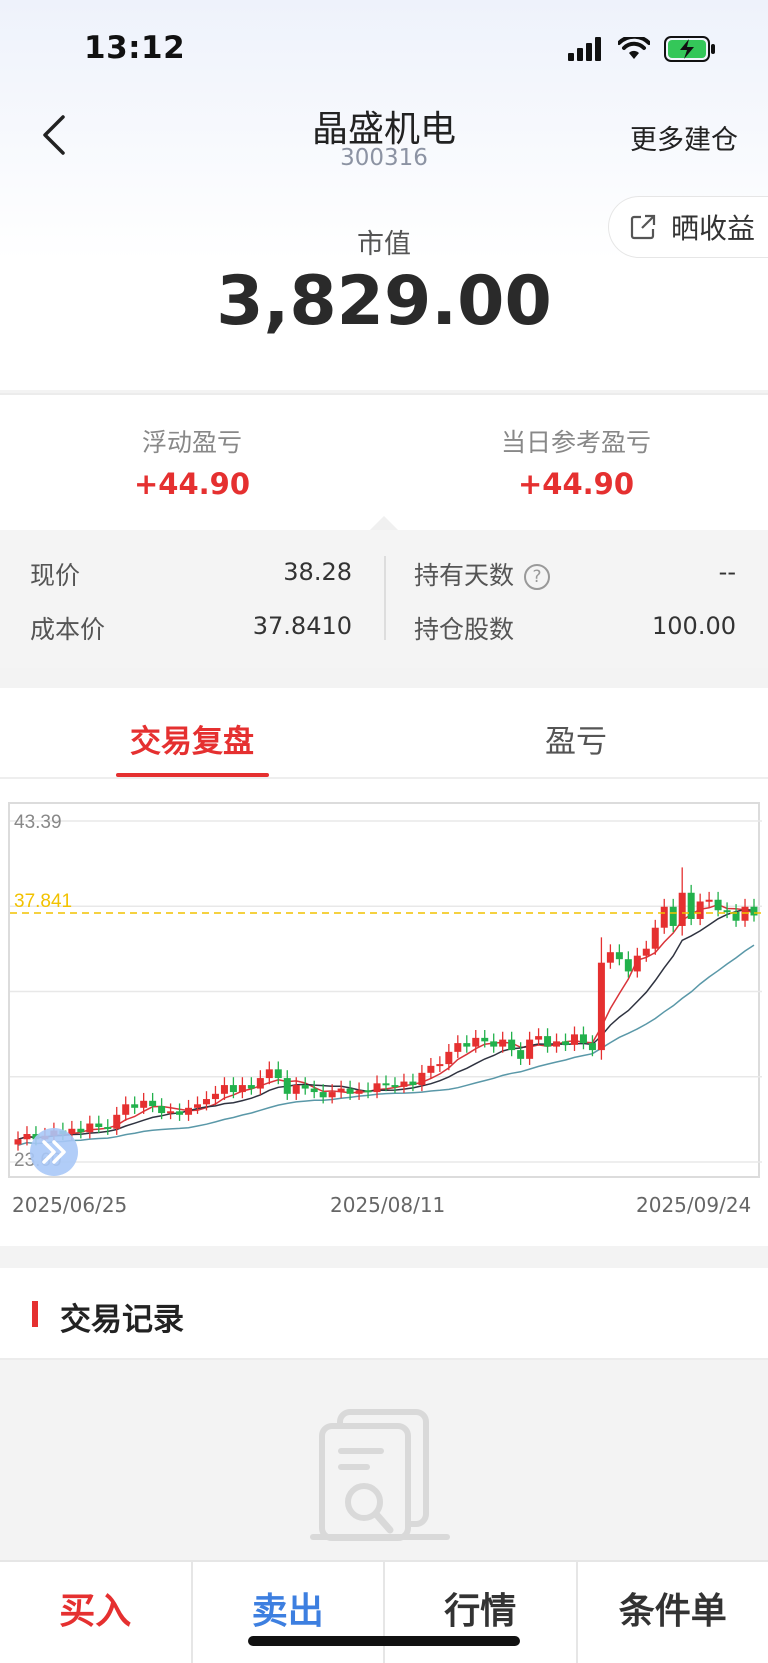 The height and width of the screenshot is (1663, 768). I want to click on daily-pnl-value: +44.90, so click(576, 484).